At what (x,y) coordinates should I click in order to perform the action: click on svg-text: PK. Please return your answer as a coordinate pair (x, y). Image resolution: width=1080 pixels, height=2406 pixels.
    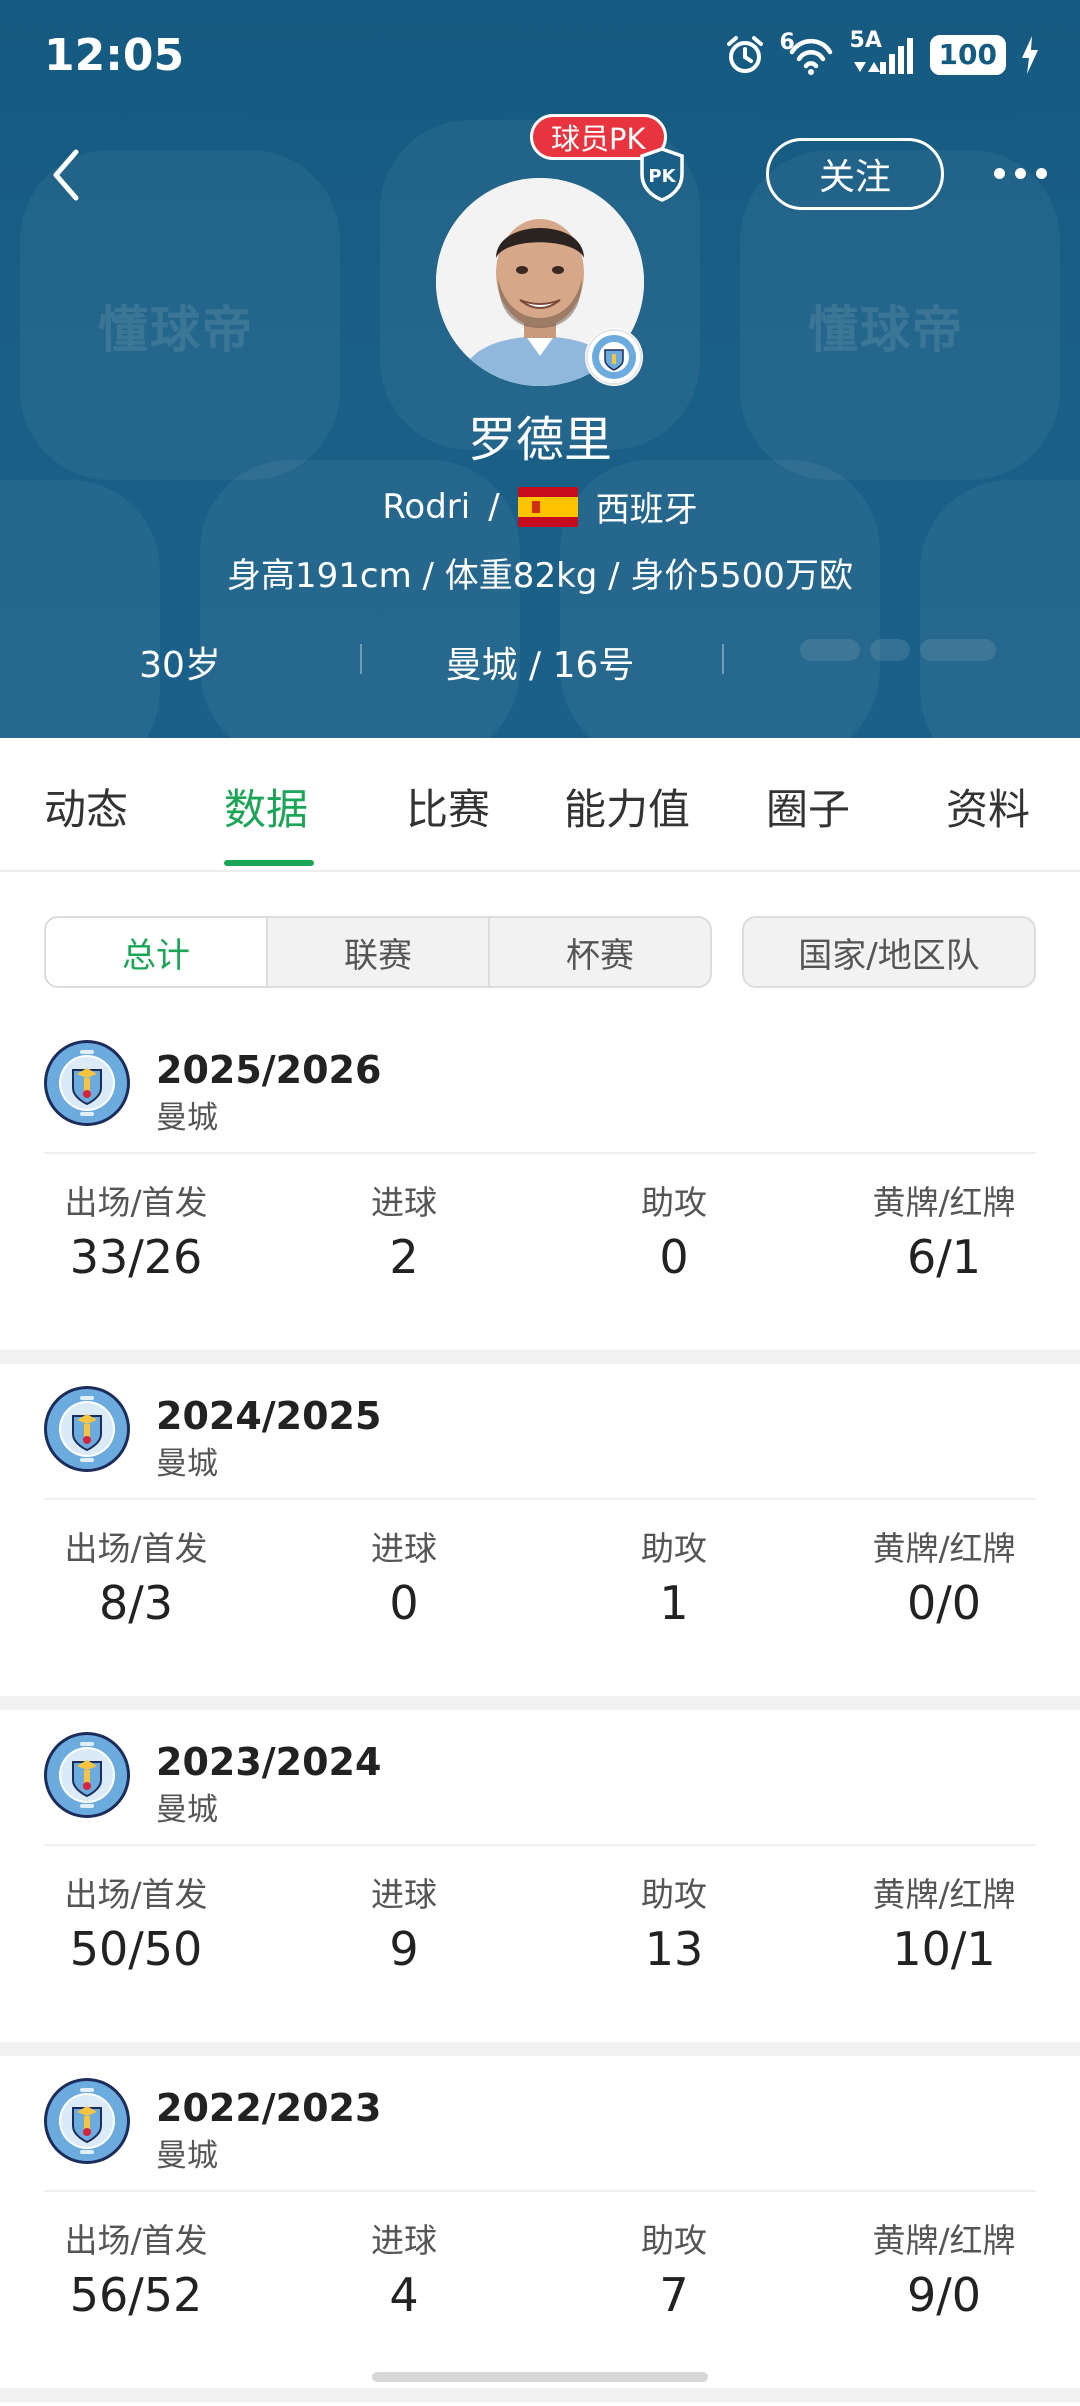
    Looking at the image, I should click on (662, 176).